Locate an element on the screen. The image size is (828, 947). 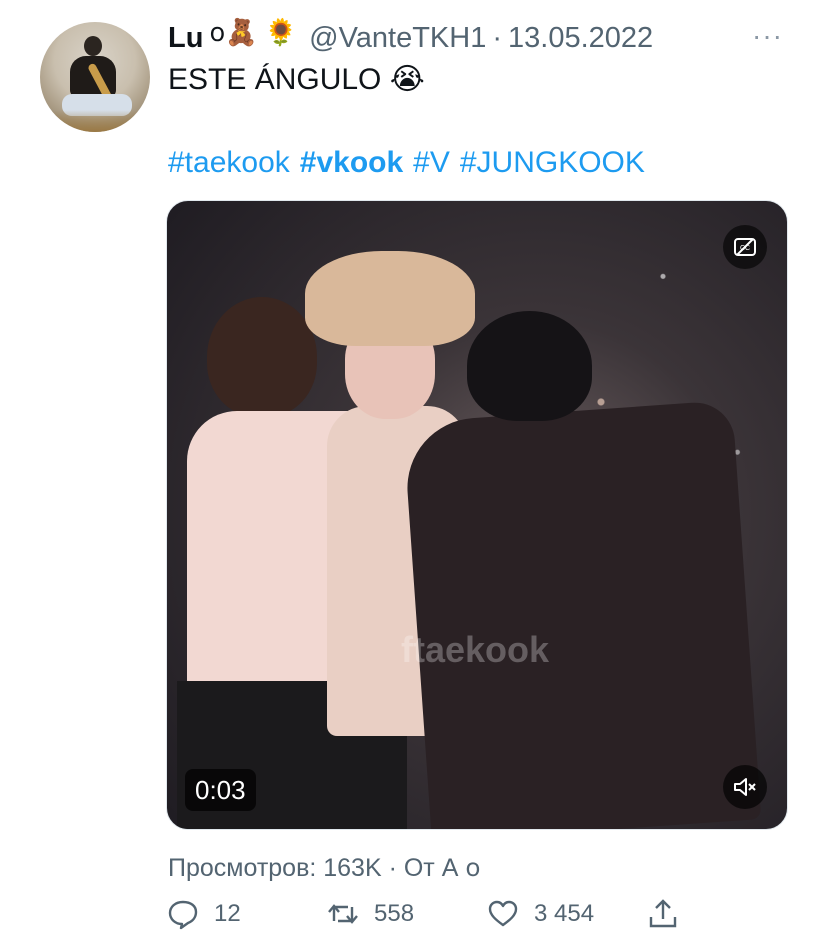
hashtag-list: #taekook #vkook #V #JUNGKOOK is located at coordinates (411, 163).